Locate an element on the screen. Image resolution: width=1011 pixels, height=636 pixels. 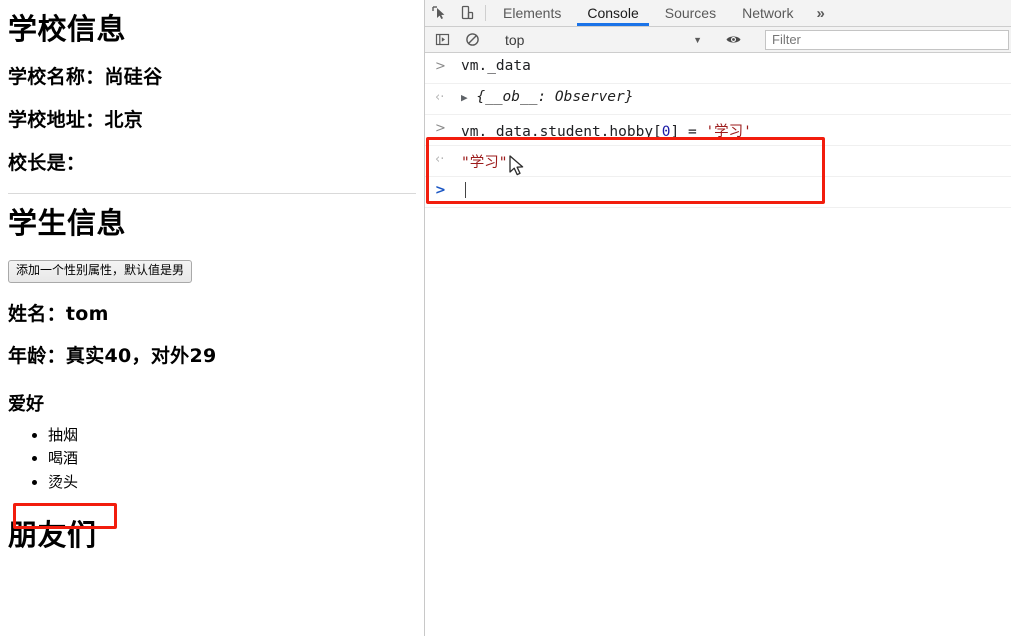
section-divider is located at coordinates (212, 194).